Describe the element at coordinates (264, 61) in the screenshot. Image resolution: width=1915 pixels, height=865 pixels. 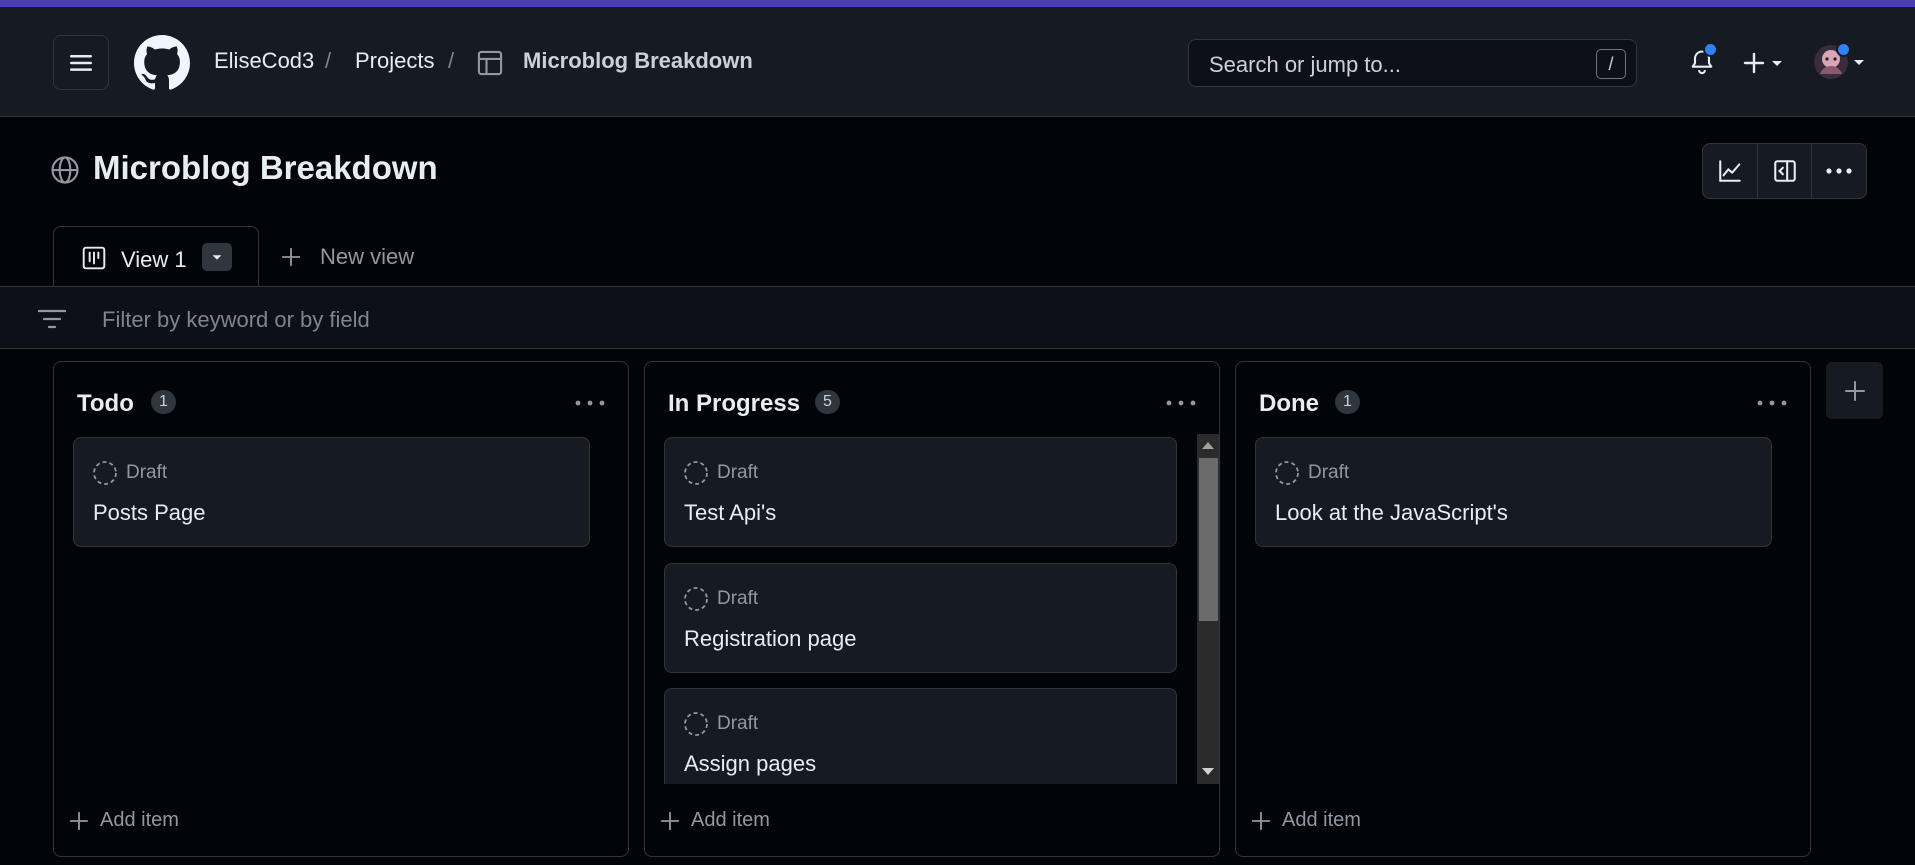
I see `breadcrumb-owner: EliseCod3` at that location.